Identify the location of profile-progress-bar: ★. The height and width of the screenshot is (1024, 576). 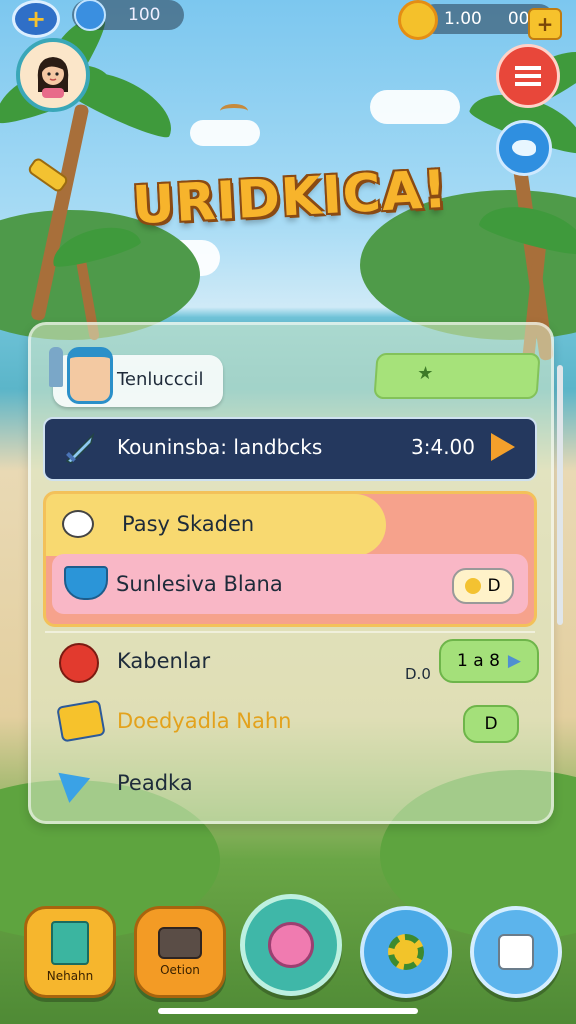
(457, 376).